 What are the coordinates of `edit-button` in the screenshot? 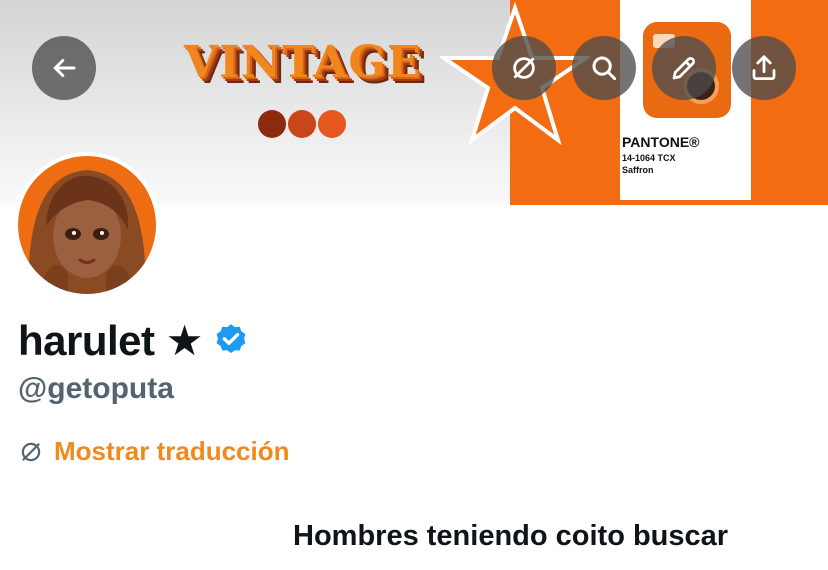 It's located at (684, 68).